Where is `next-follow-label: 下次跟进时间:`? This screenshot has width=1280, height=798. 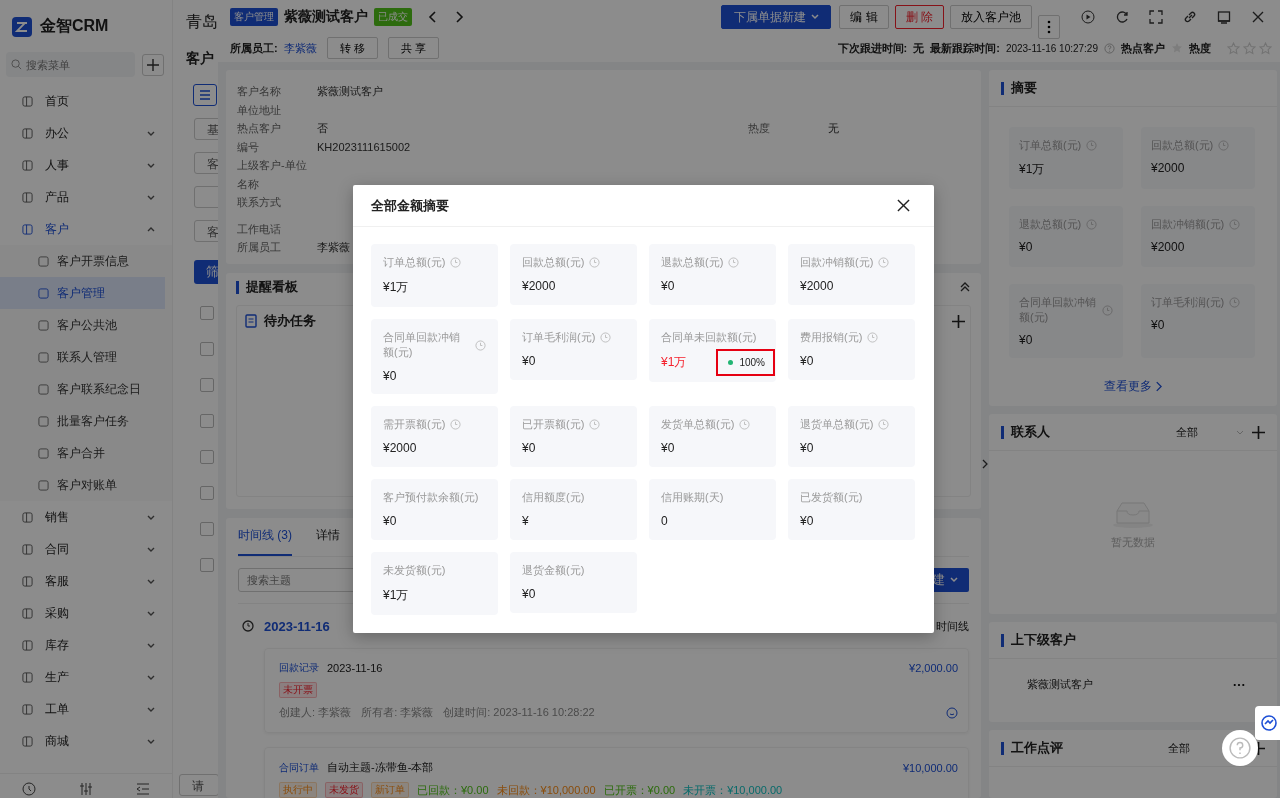
next-follow-label: 下次跟进时间: is located at coordinates (872, 48).